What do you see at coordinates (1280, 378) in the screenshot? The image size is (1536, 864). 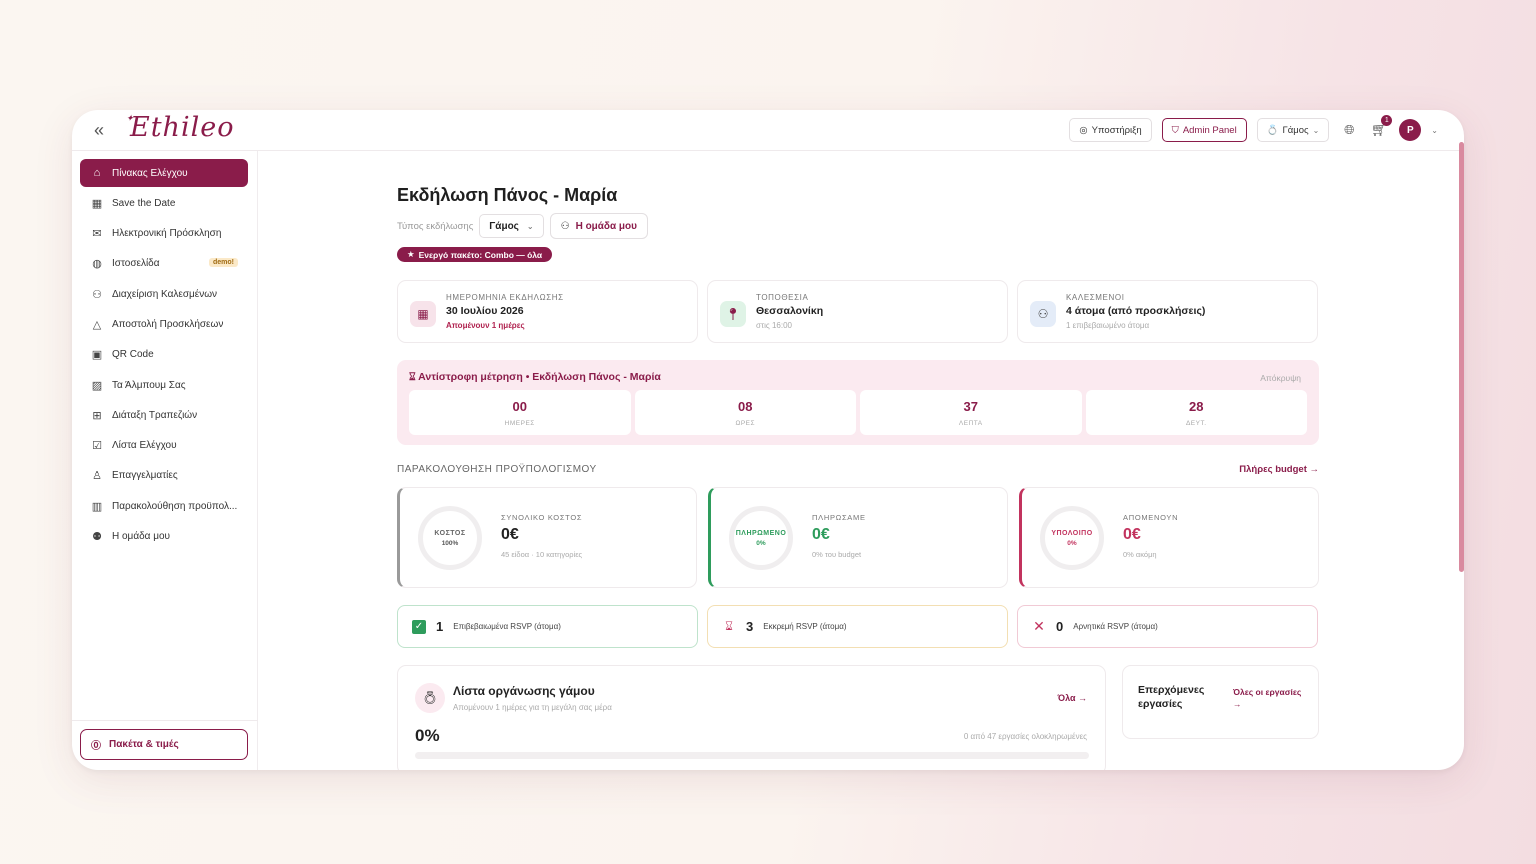 I see `countdown-hide-link: Απόκρυψη` at bounding box center [1280, 378].